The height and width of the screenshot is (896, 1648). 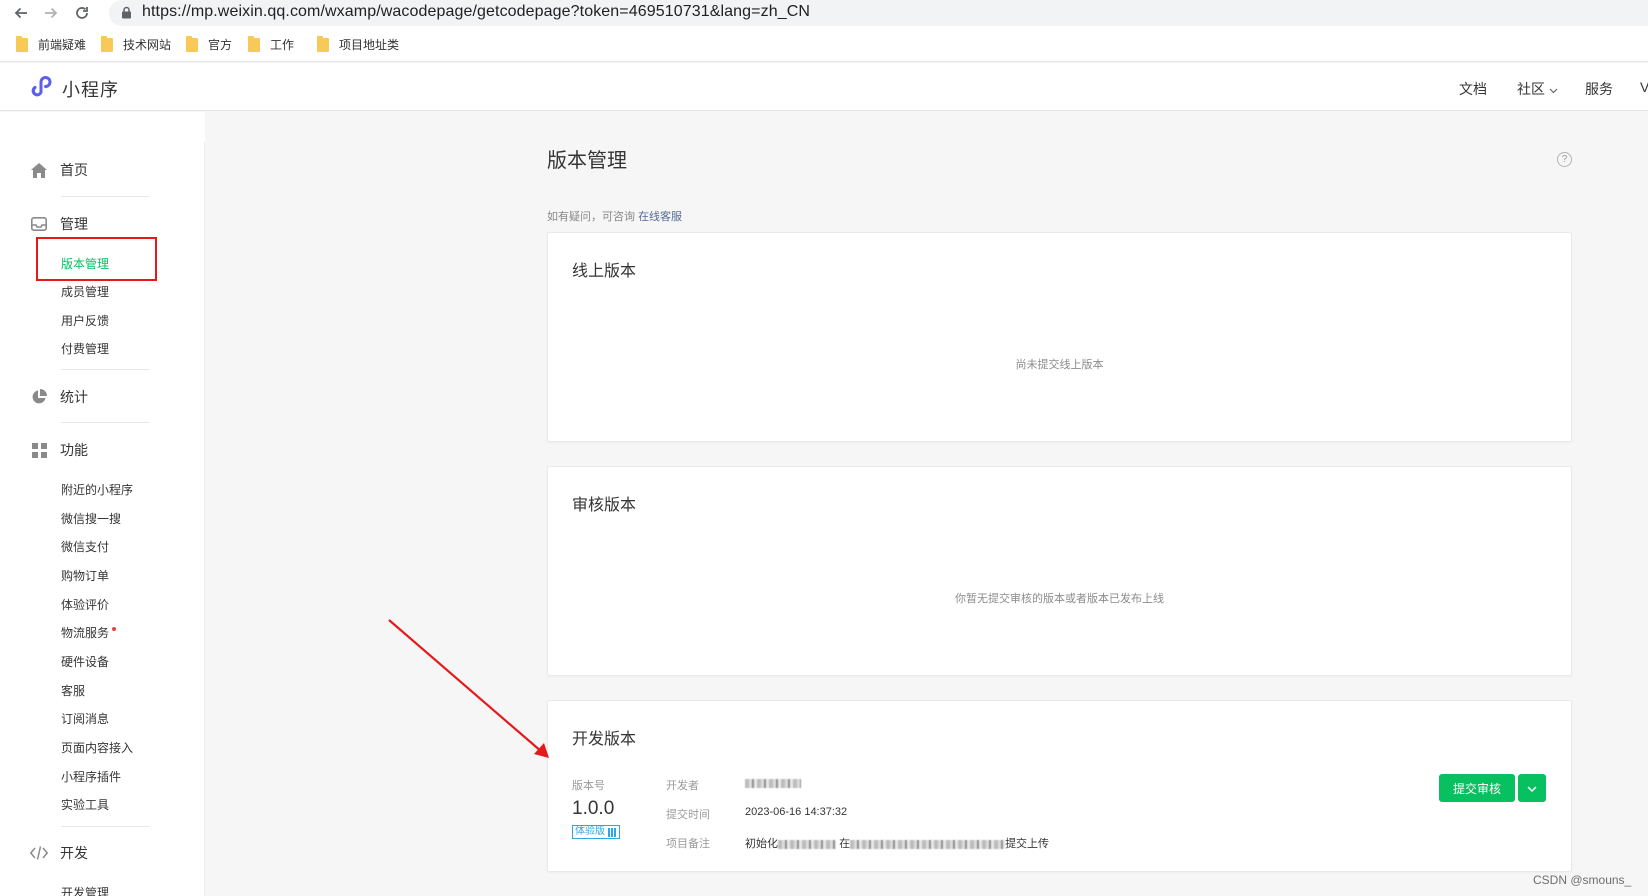 I want to click on bookmark-item: 项目地址类, so click(x=358, y=44).